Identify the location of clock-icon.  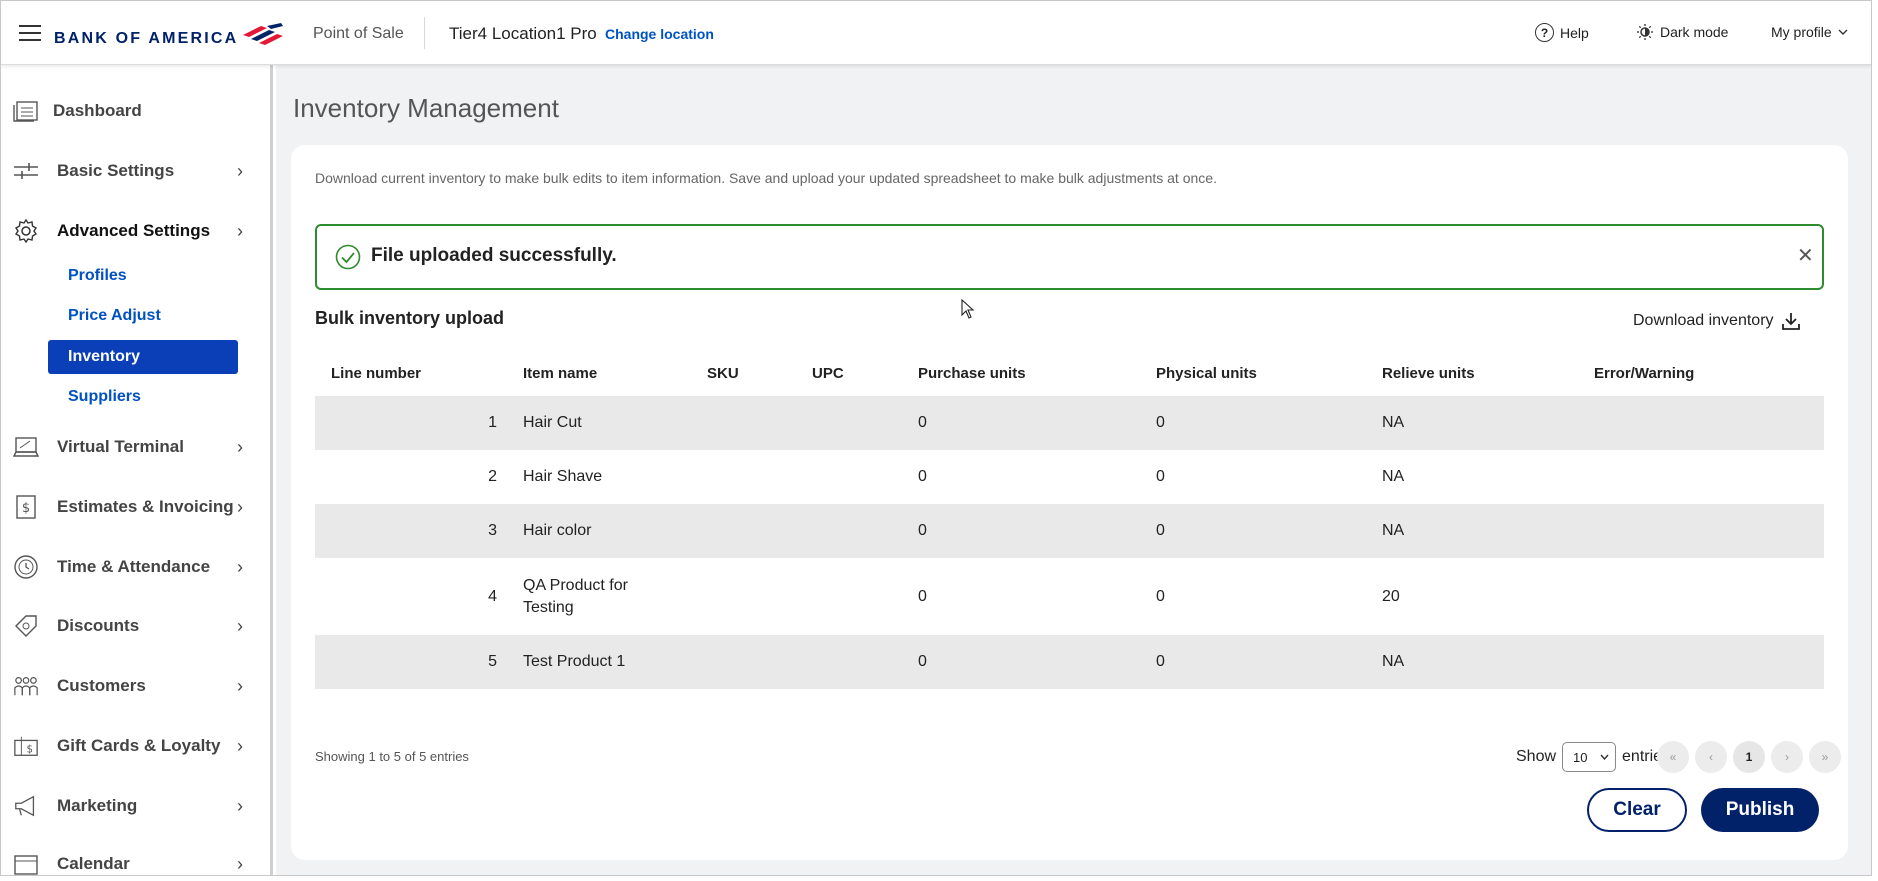
(26, 567).